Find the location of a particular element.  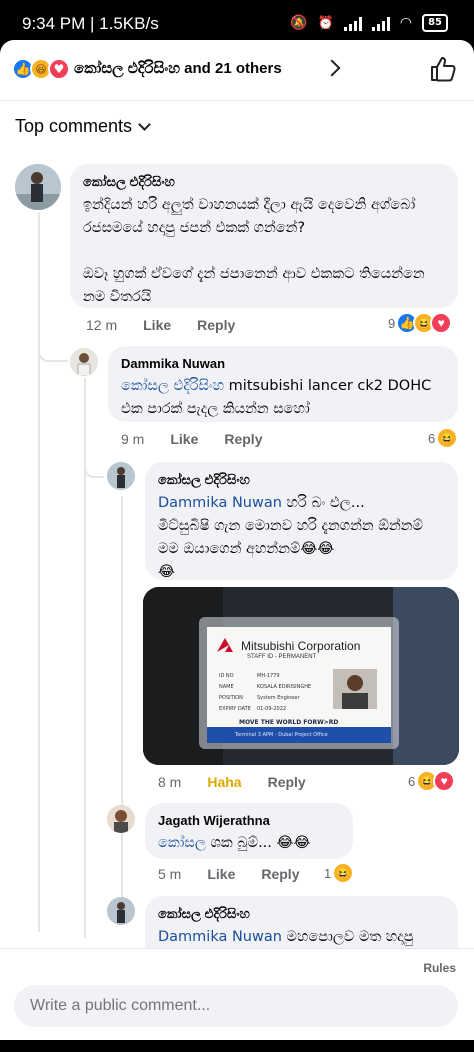

comment-text: කෝසල ශක බුම්... 😂😂 is located at coordinates (234, 843).